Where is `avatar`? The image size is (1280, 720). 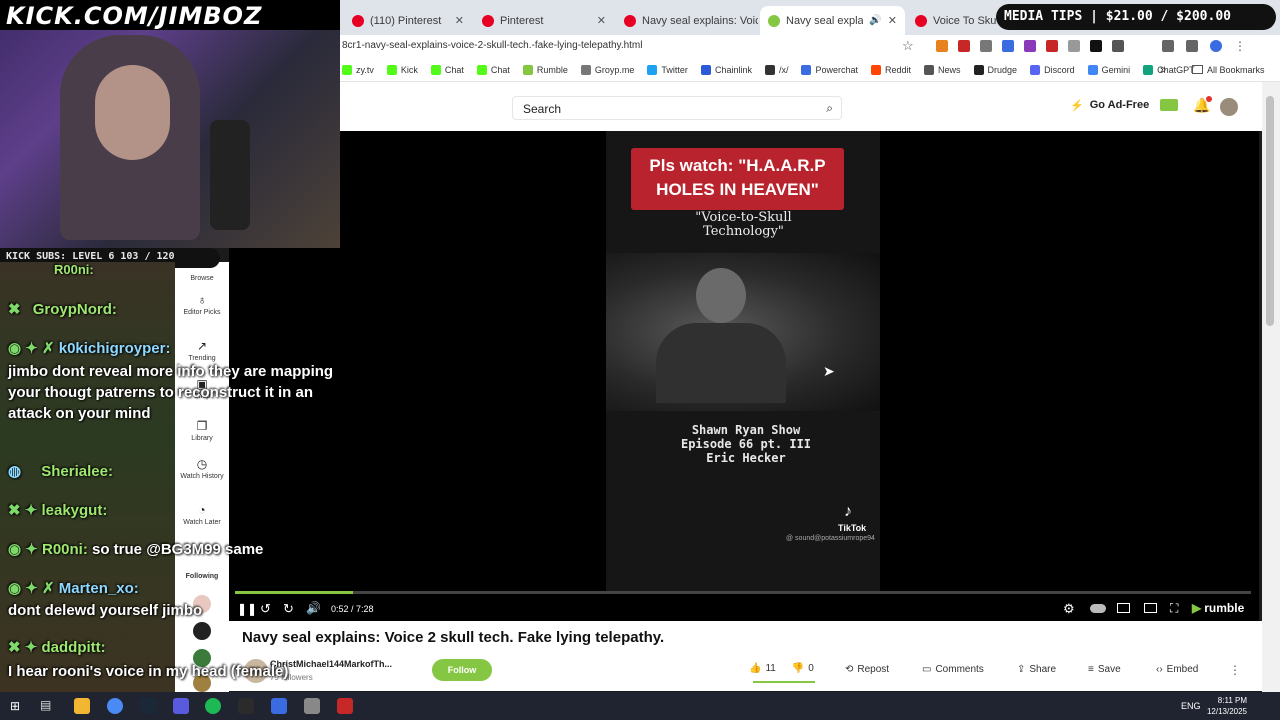
avatar is located at coordinates (1229, 107).